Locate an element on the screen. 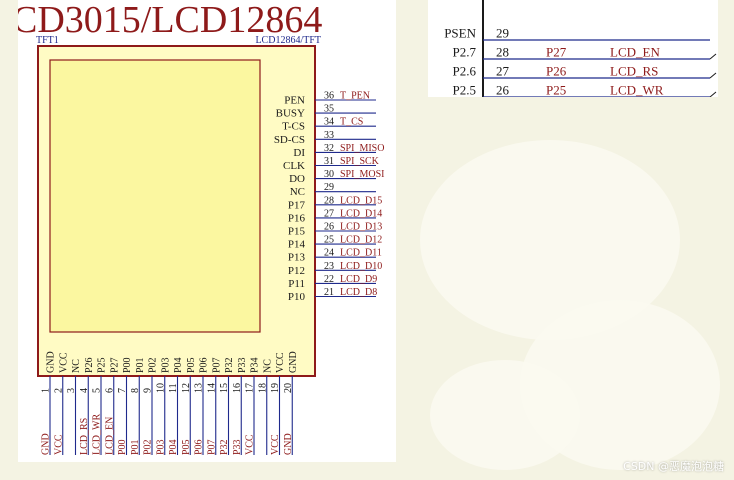 This screenshot has height=480, width=734. net-label: LCD_D9 is located at coordinates (358, 279).